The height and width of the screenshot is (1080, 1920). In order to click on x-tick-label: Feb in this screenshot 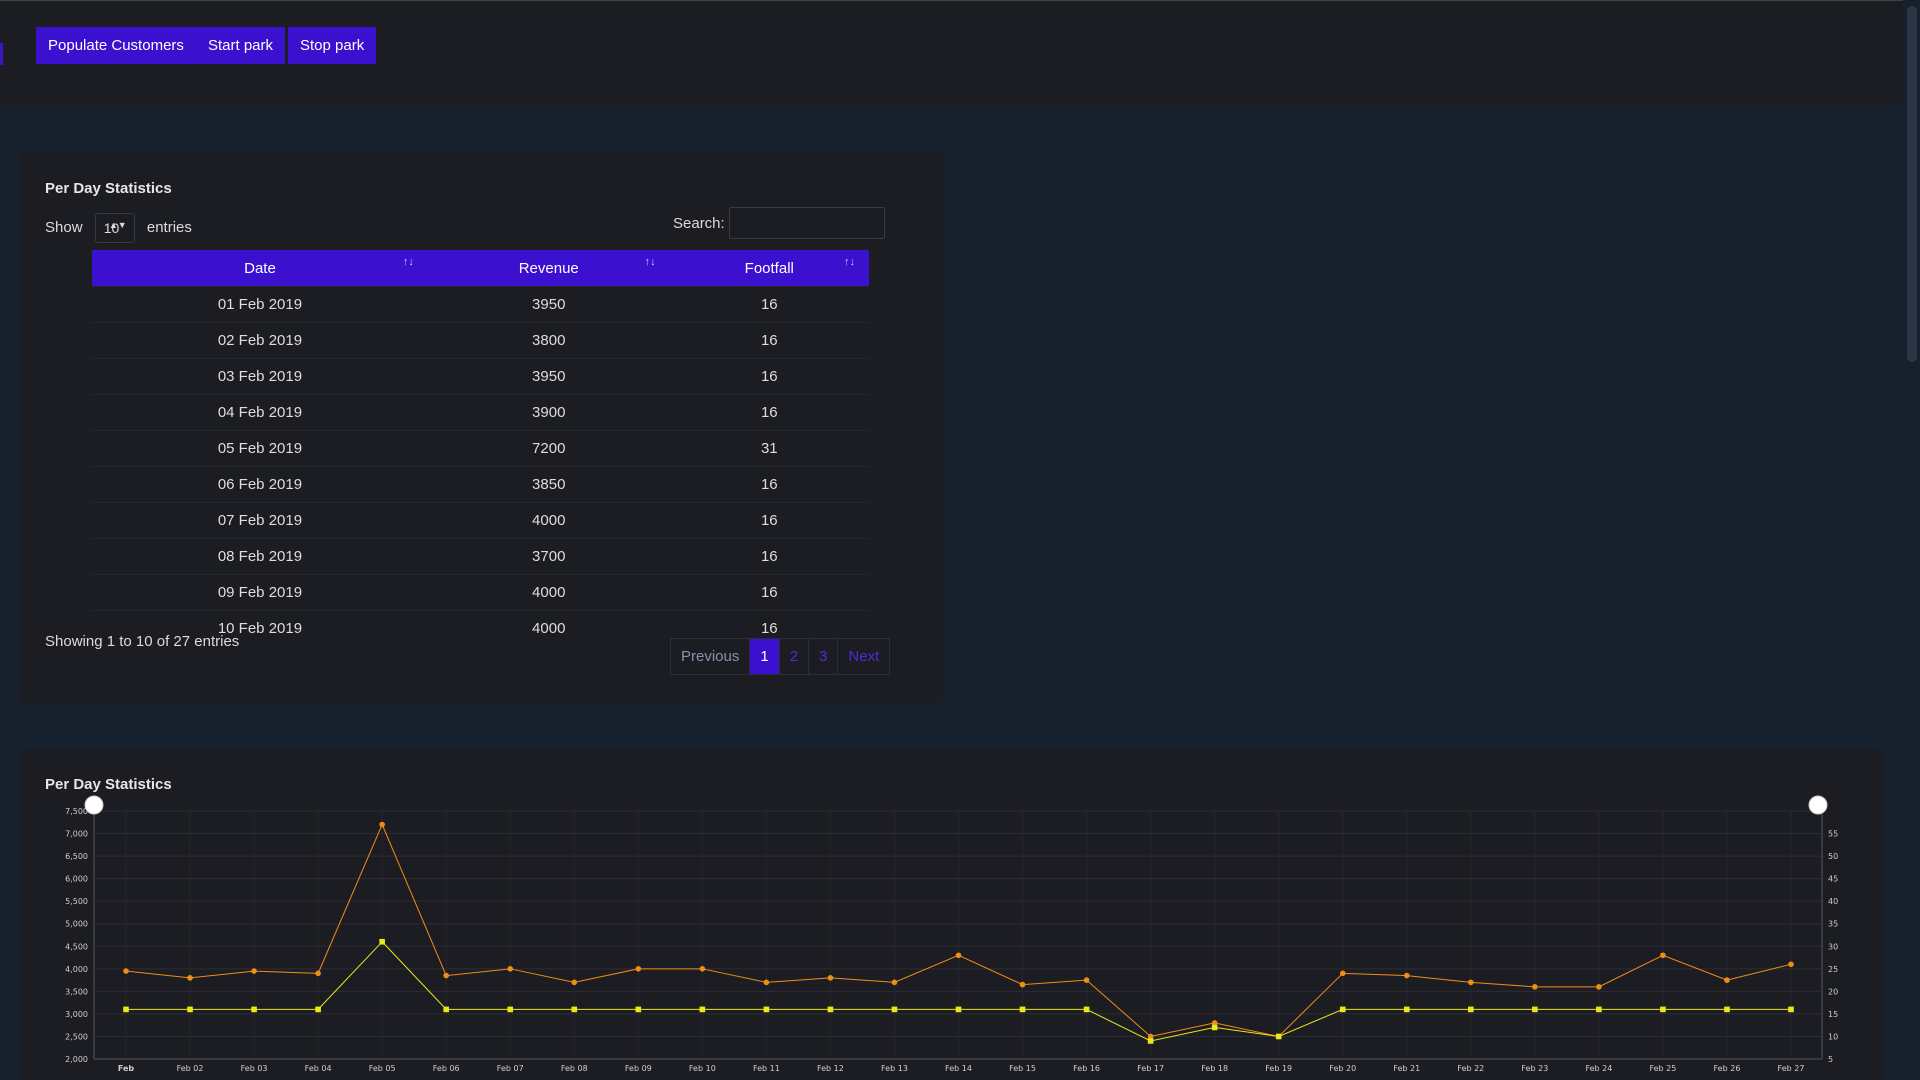, I will do `click(126, 1068)`.